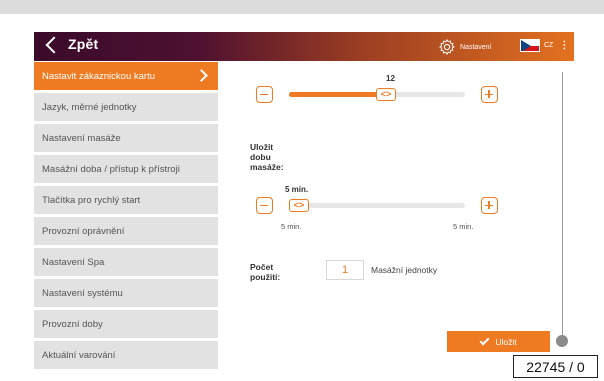 The width and height of the screenshot is (604, 381). I want to click on save-button: Uložit, so click(498, 341).